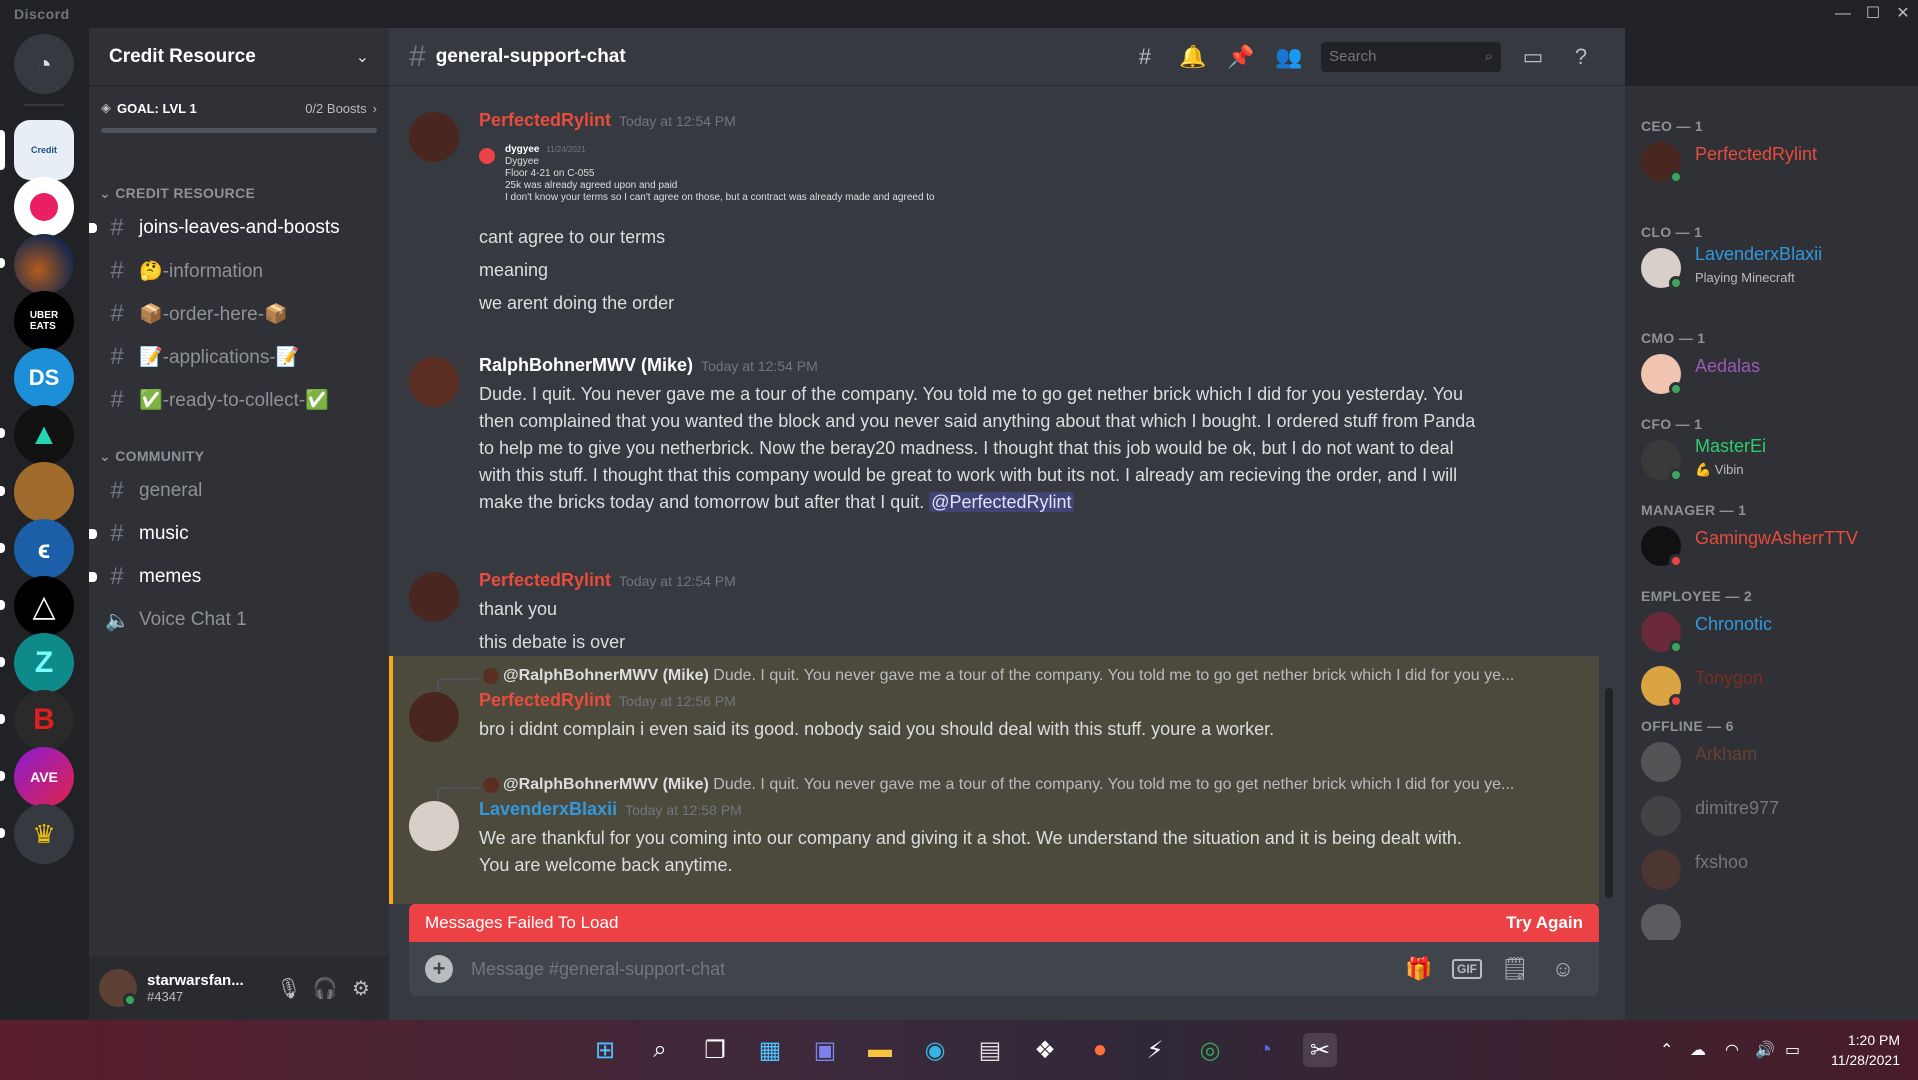 The width and height of the screenshot is (1918, 1080). Describe the element at coordinates (1903, 14) in the screenshot. I see `close-button: ✕` at that location.